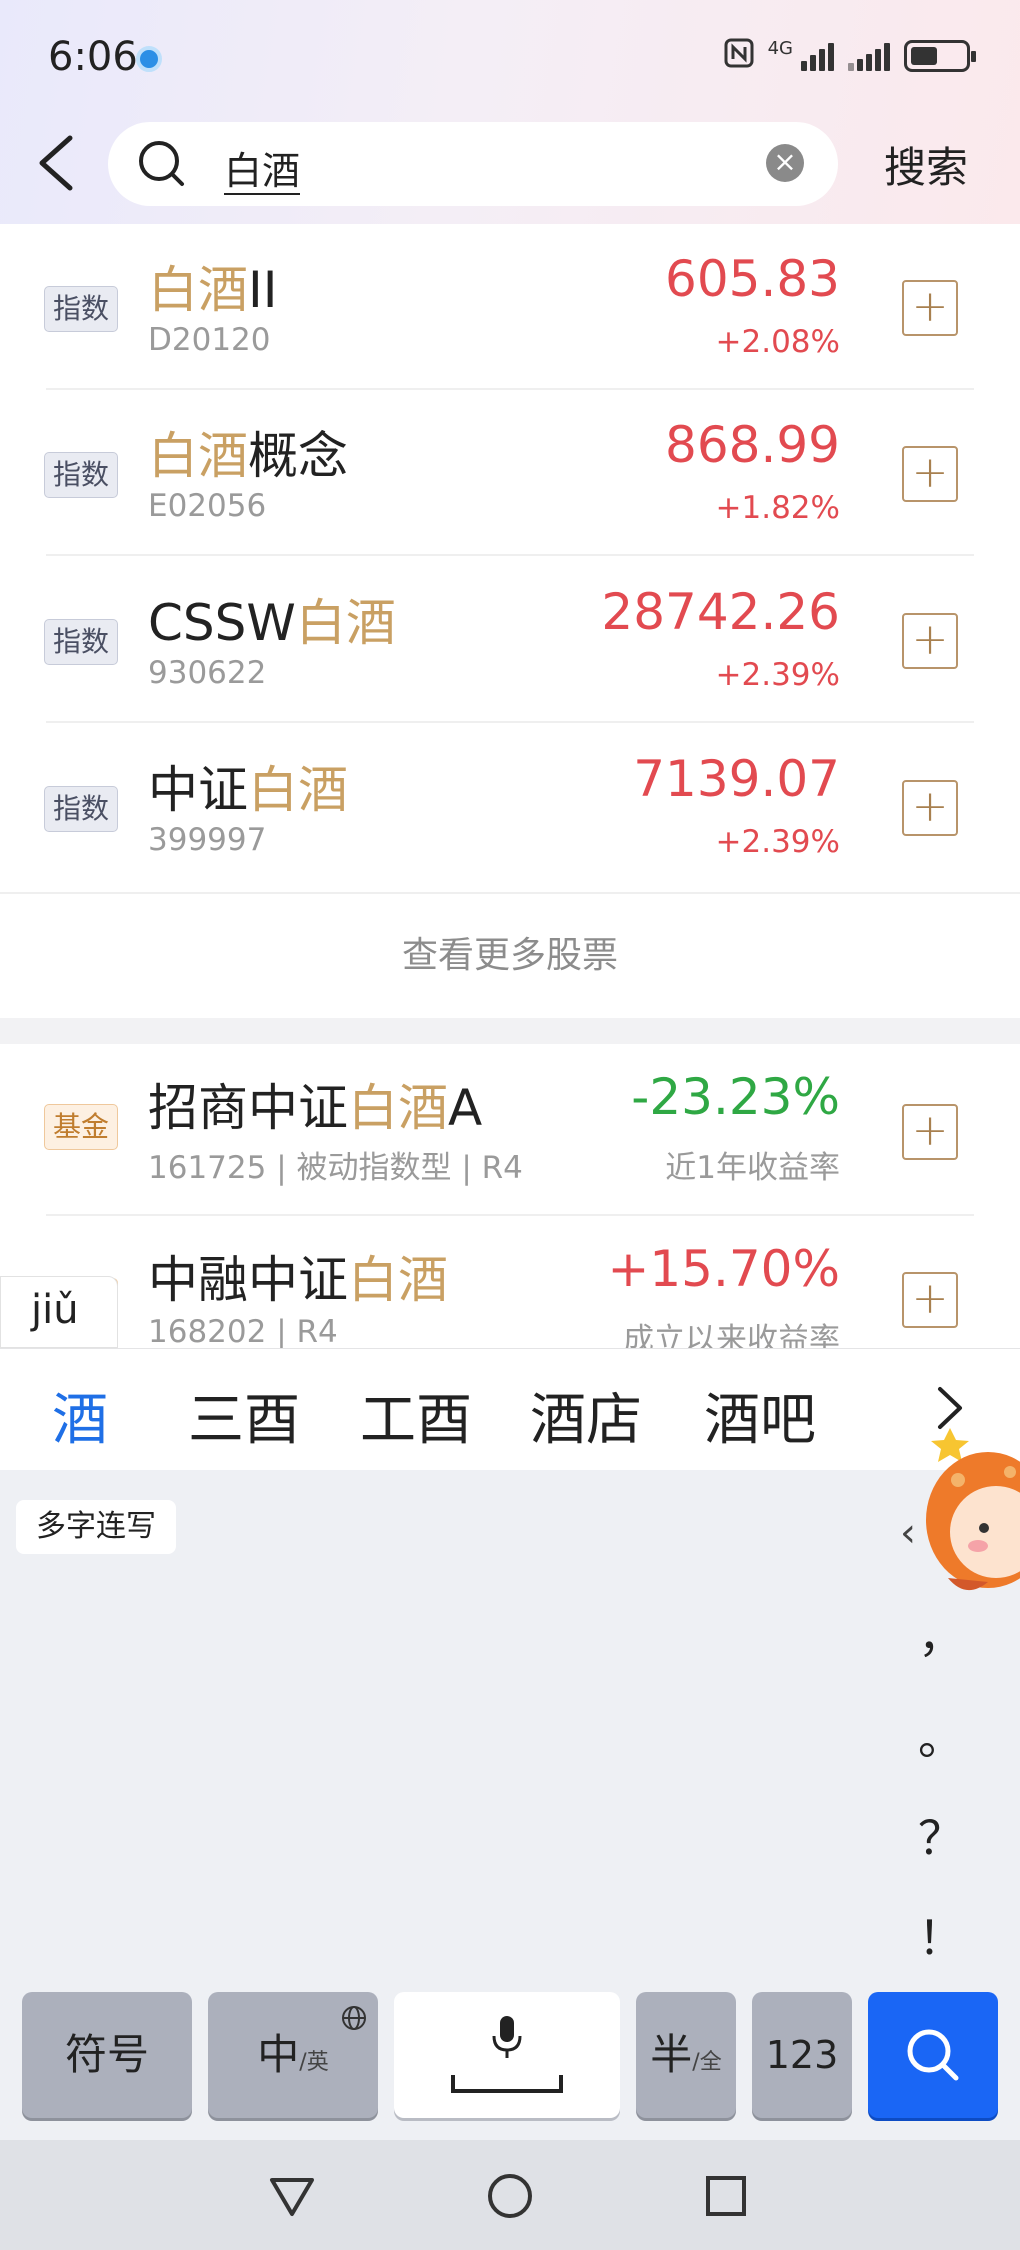 The image size is (1020, 2250). I want to click on search-submit-key, so click(933, 2055).